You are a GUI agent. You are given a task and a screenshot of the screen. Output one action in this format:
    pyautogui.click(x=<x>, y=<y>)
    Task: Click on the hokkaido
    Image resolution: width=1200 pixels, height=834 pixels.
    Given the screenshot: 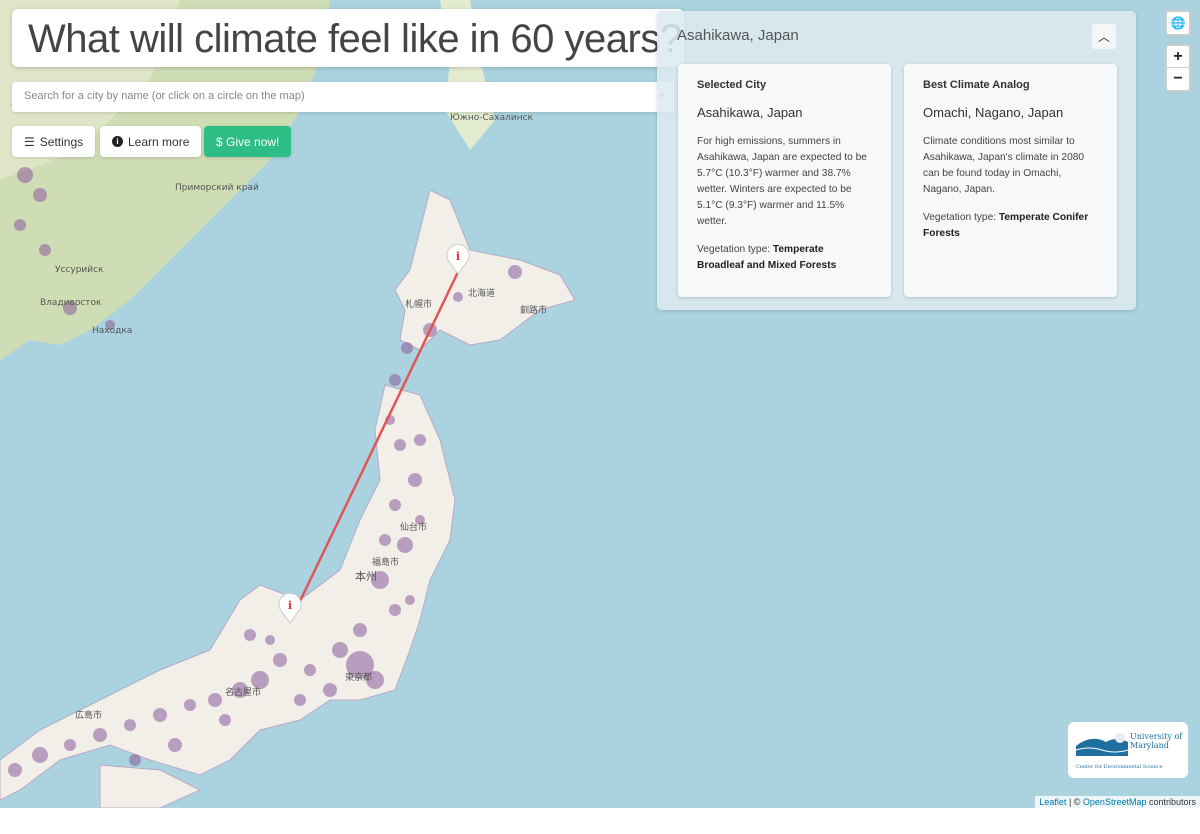 What is the action you would take?
    pyautogui.click(x=485, y=270)
    